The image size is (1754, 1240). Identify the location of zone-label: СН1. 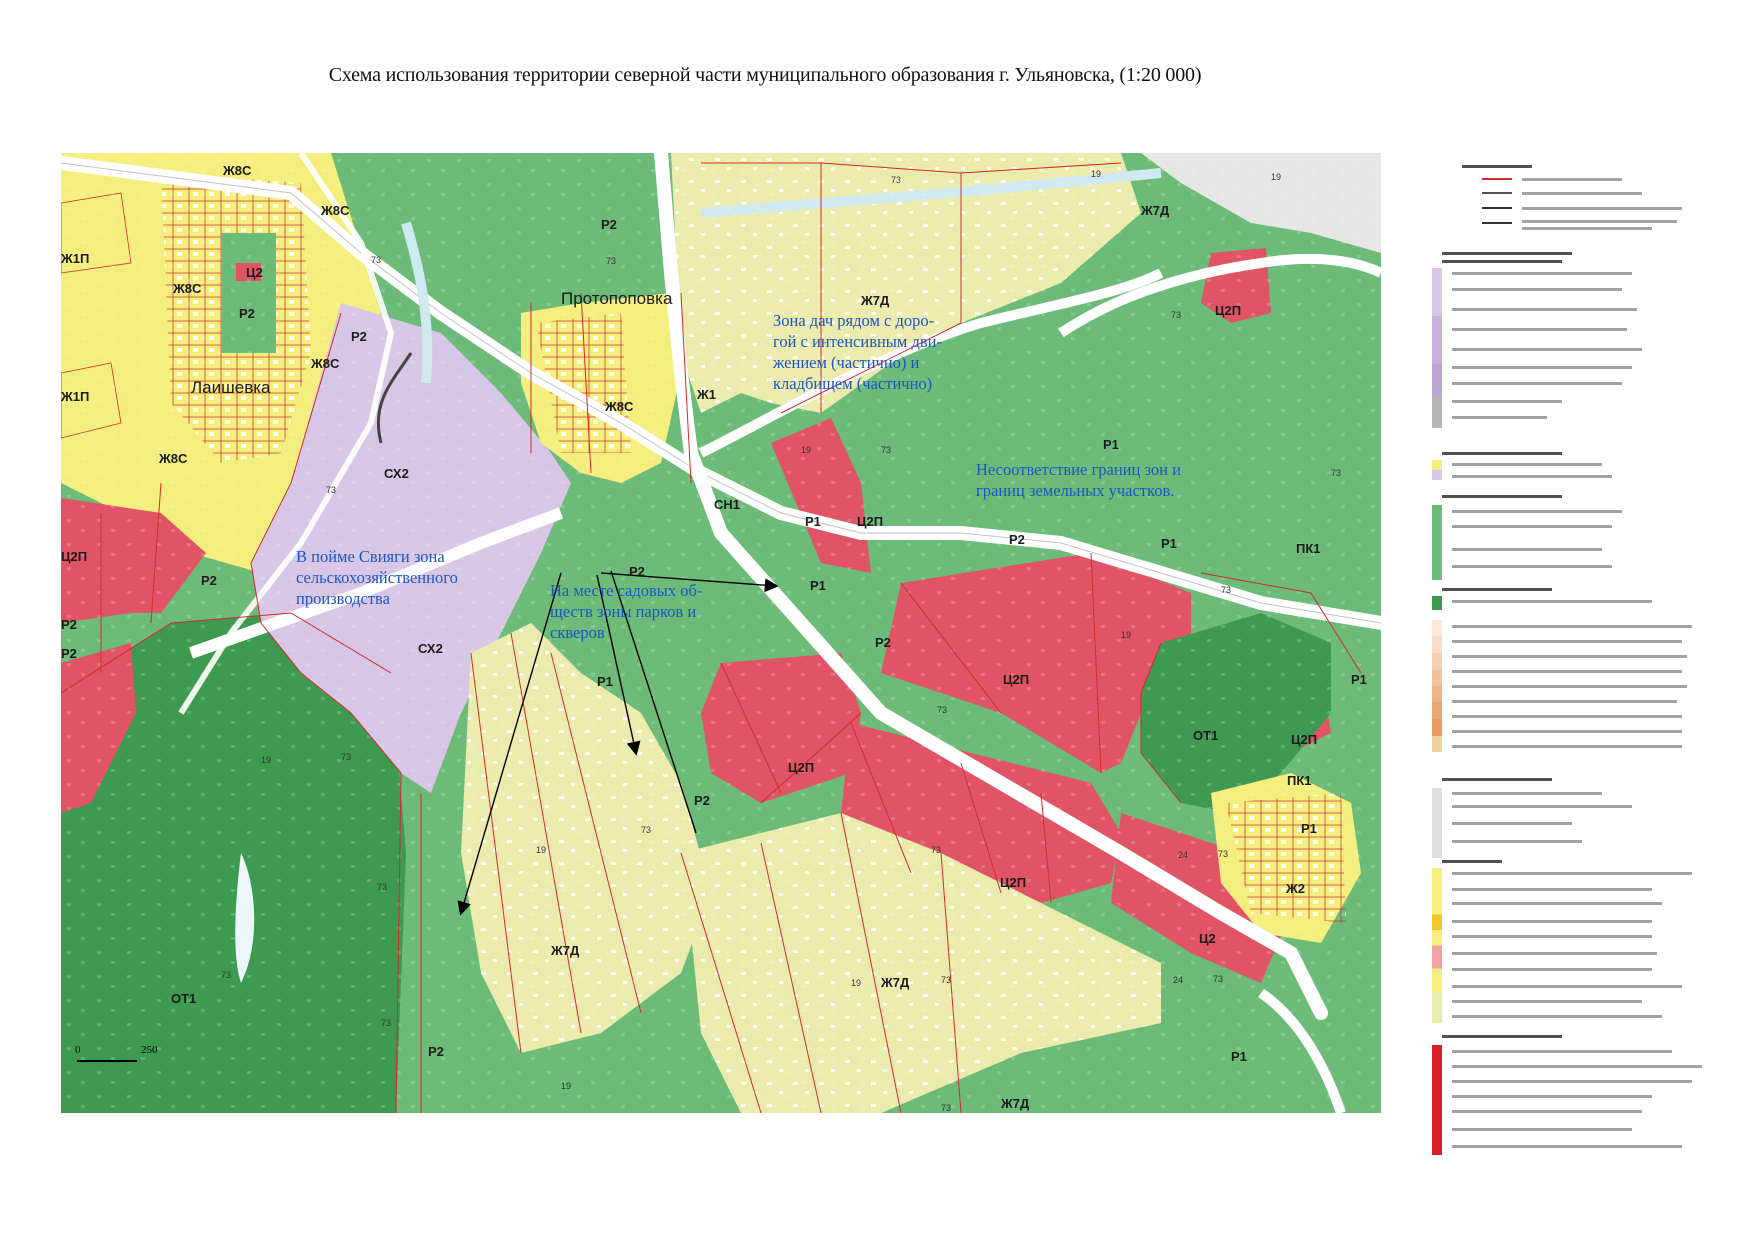
(727, 504).